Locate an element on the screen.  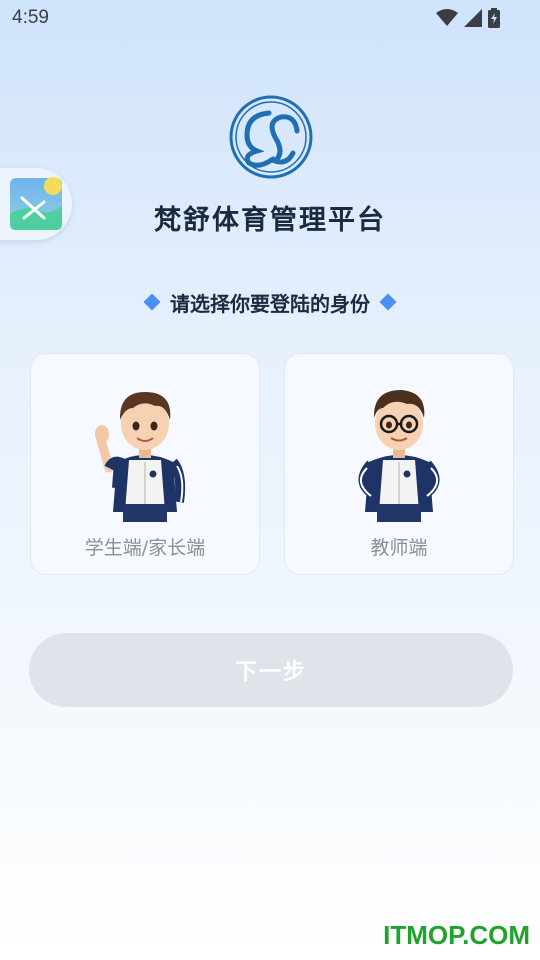
role-label-student-parent: 学生端/家长端 is located at coordinates (145, 548).